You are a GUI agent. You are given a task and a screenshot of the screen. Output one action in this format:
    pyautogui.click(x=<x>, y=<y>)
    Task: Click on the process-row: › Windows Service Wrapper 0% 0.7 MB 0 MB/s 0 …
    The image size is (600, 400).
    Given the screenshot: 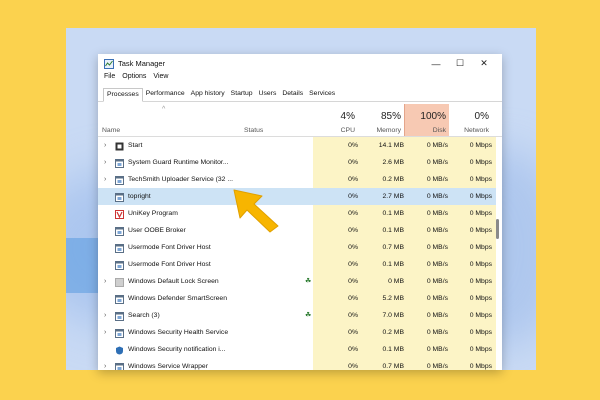 What is the action you would take?
    pyautogui.click(x=297, y=364)
    